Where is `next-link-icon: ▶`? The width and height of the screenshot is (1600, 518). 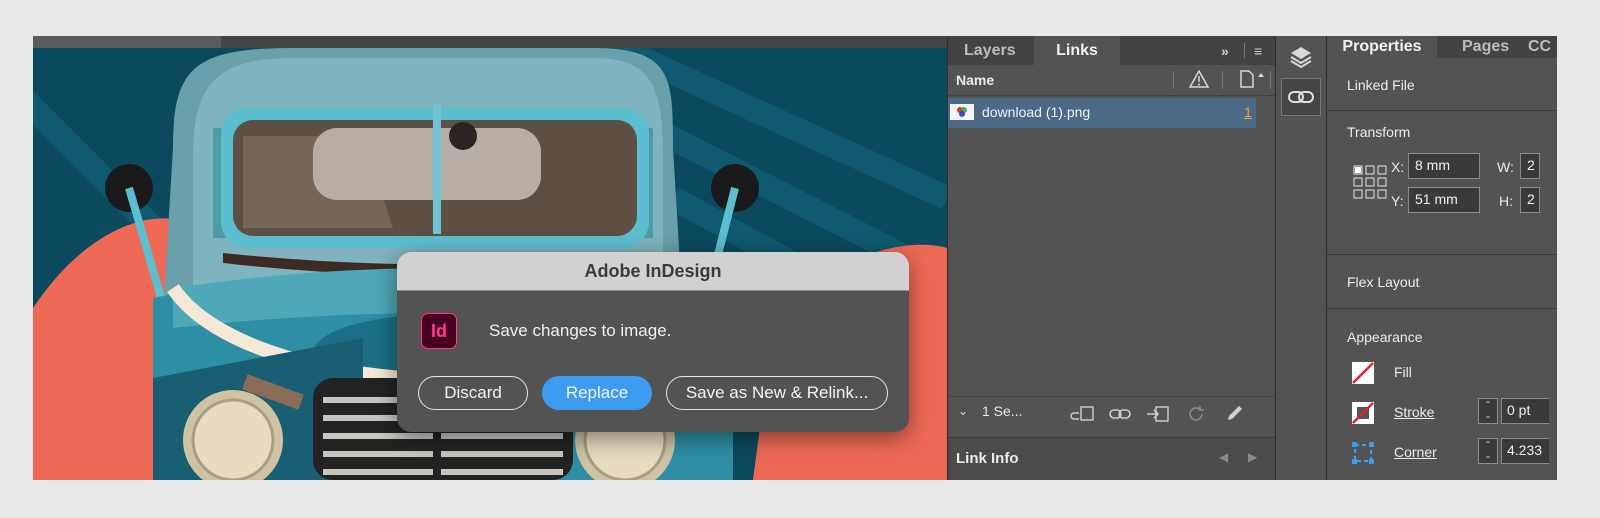 next-link-icon: ▶ is located at coordinates (1252, 457).